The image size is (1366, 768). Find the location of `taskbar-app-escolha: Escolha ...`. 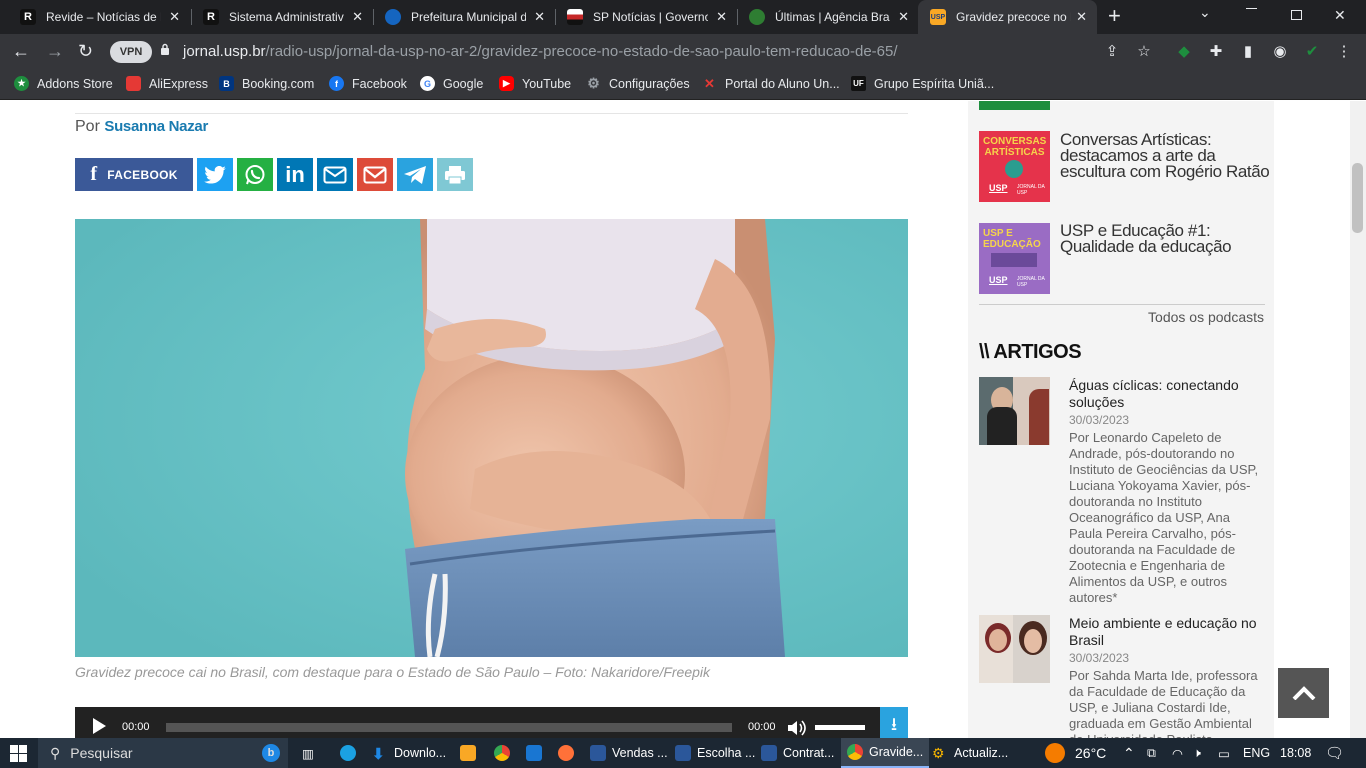

taskbar-app-escolha: Escolha ... is located at coordinates (715, 753).